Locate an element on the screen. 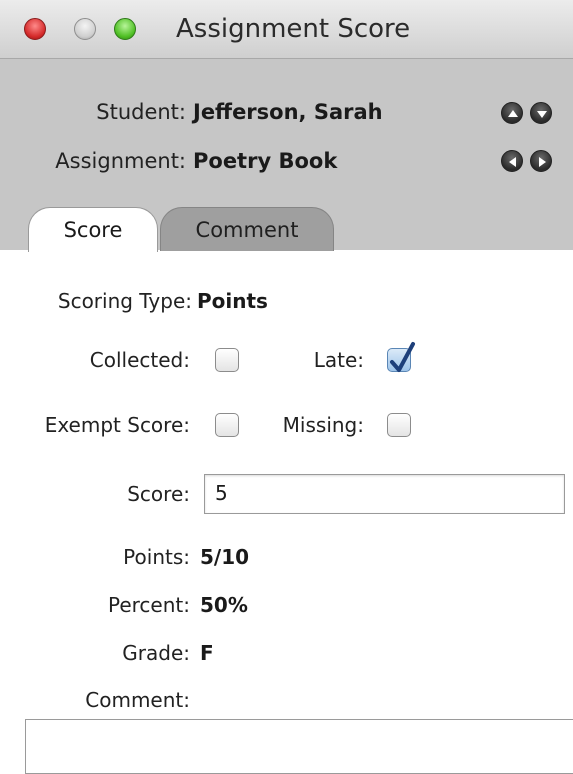 This screenshot has width=573, height=774. triangle-up-icon is located at coordinates (513, 113).